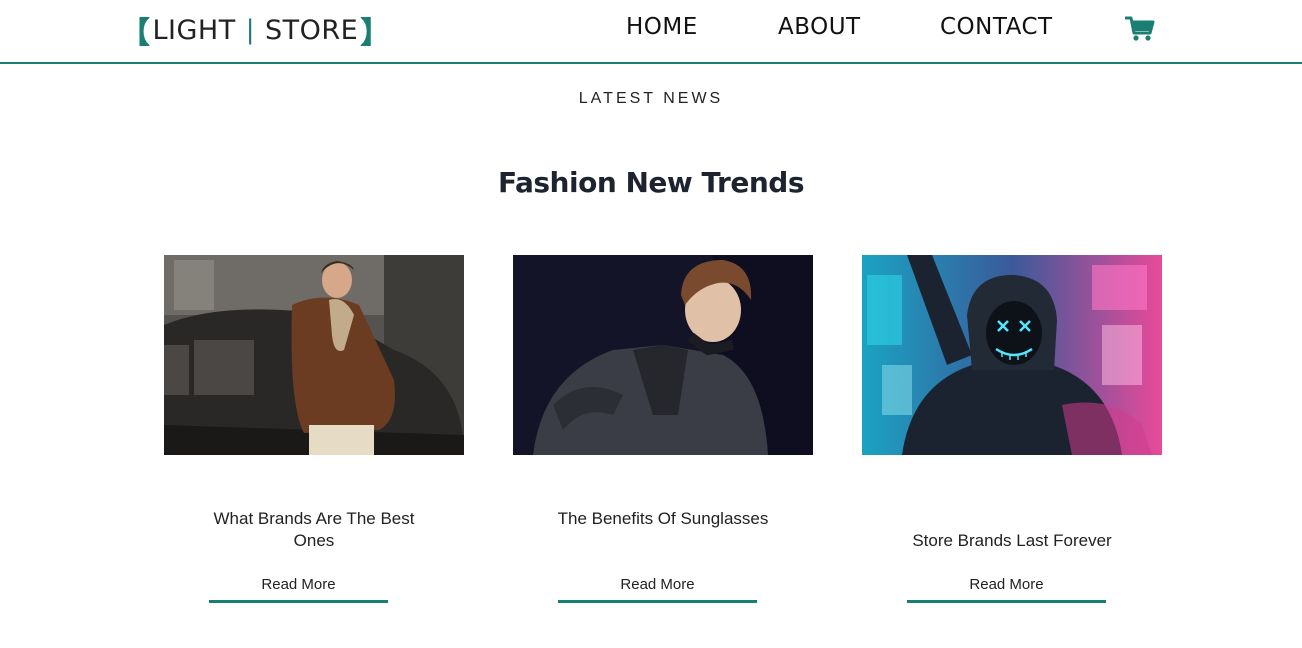 The image size is (1302, 648). What do you see at coordinates (312, 30) in the screenshot?
I see `logo-word-store: STORE` at bounding box center [312, 30].